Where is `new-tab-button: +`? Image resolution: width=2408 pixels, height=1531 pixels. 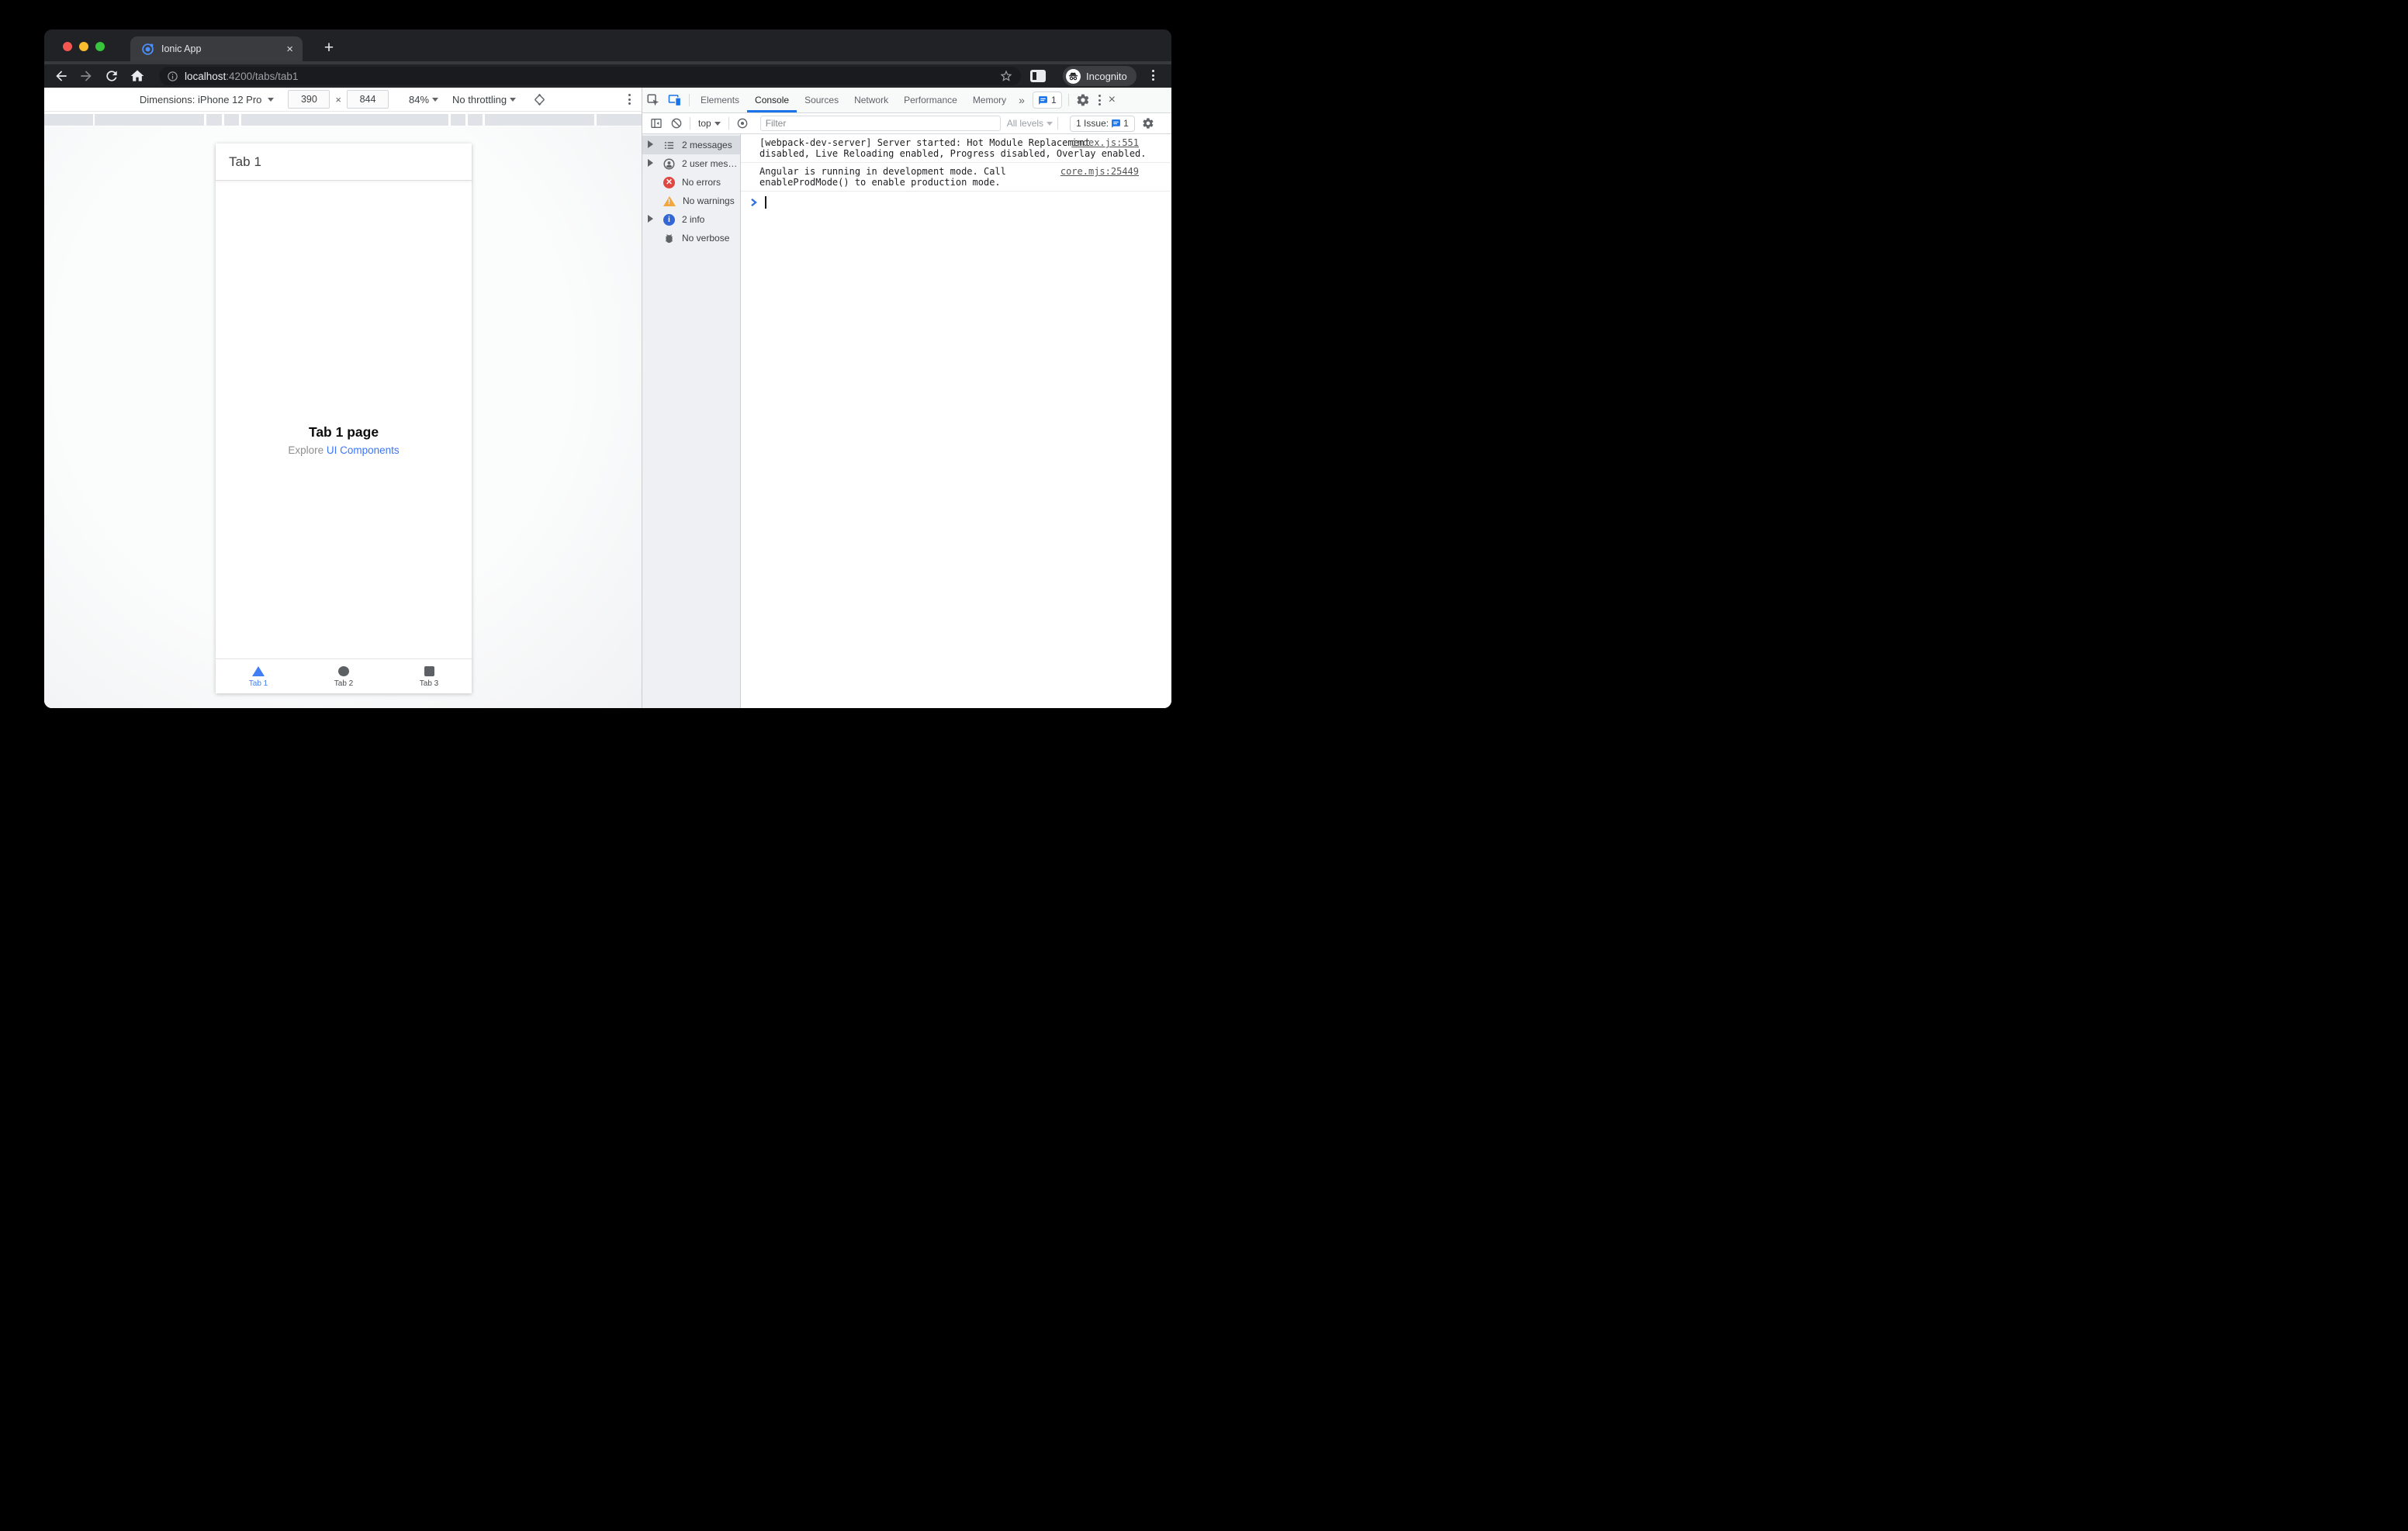 new-tab-button: + is located at coordinates (329, 48).